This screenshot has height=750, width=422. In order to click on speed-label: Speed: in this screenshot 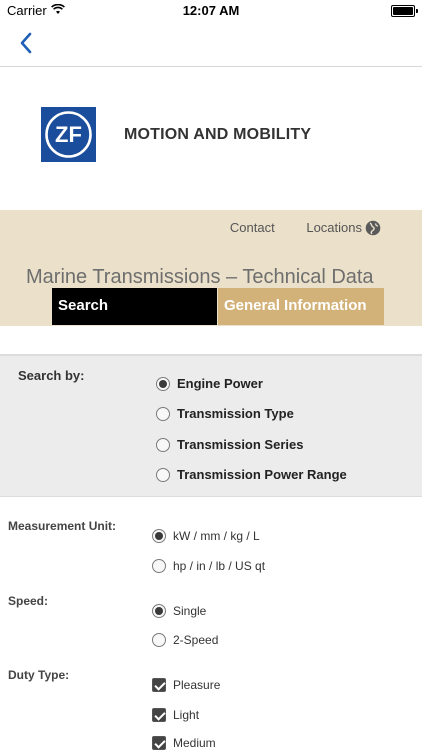, I will do `click(28, 601)`.